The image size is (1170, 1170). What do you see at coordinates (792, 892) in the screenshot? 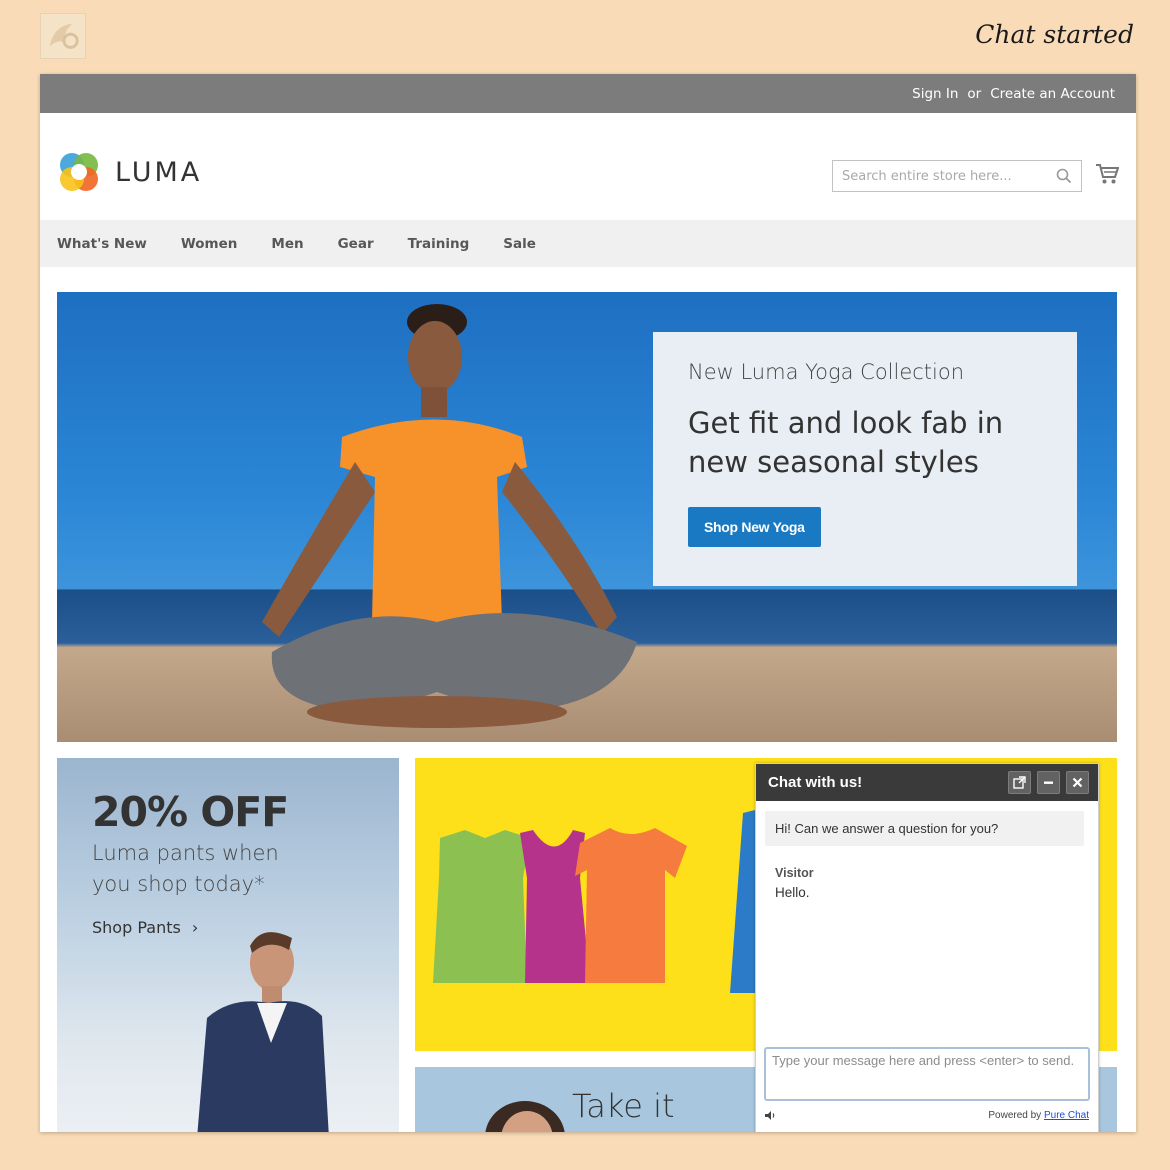
I see `visitor-message: Hello.` at bounding box center [792, 892].